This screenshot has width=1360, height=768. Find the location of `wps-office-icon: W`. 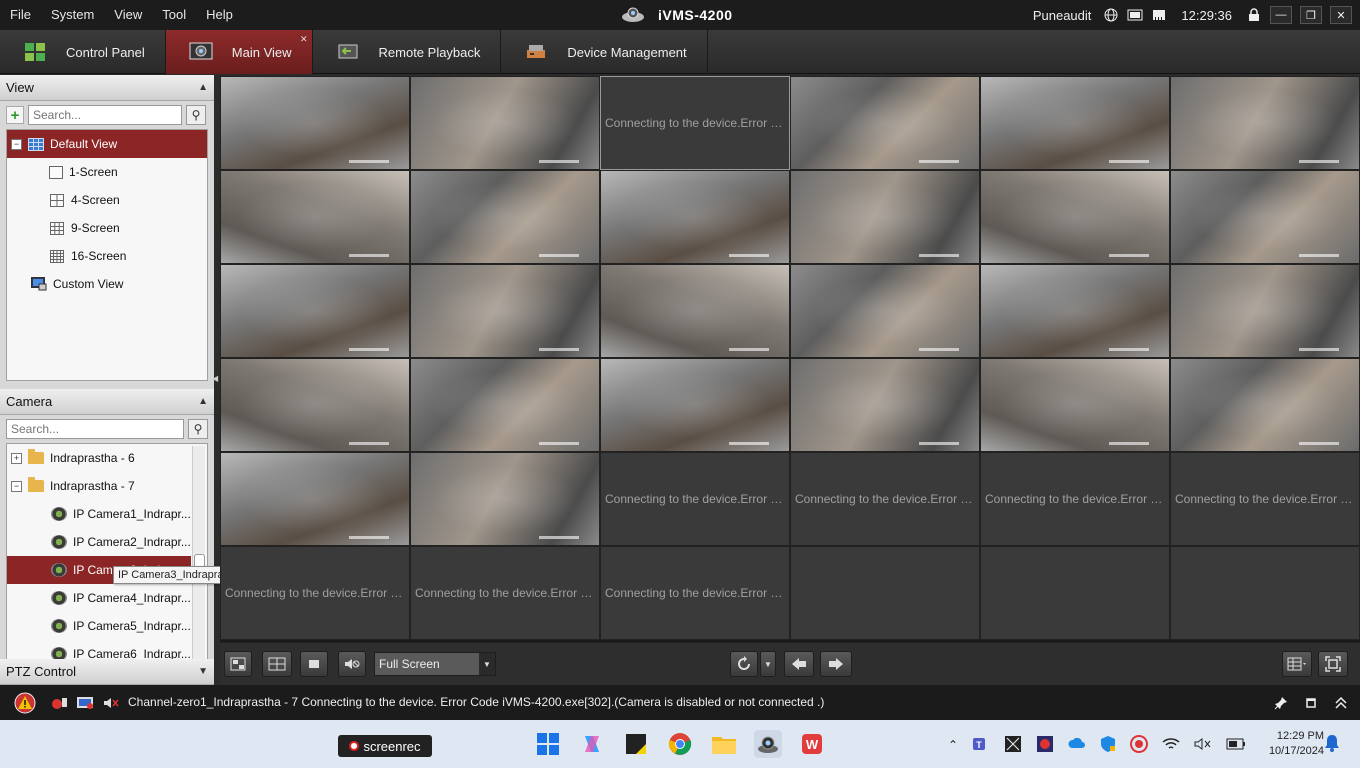

wps-office-icon: W is located at coordinates (812, 744).